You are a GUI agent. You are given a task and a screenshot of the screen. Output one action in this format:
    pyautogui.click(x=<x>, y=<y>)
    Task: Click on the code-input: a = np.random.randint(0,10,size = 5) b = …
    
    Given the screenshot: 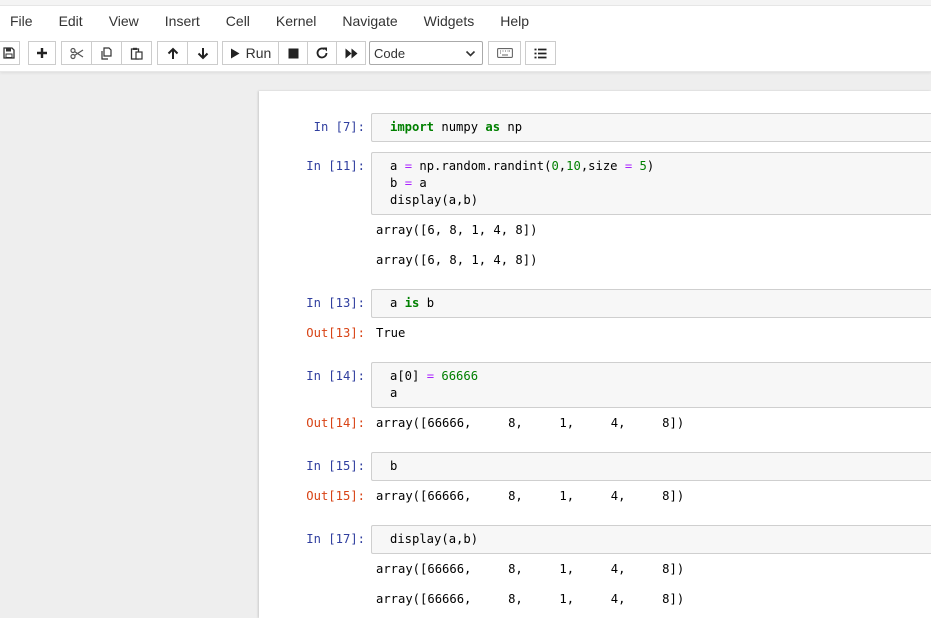 What is the action you would take?
    pyautogui.click(x=651, y=183)
    